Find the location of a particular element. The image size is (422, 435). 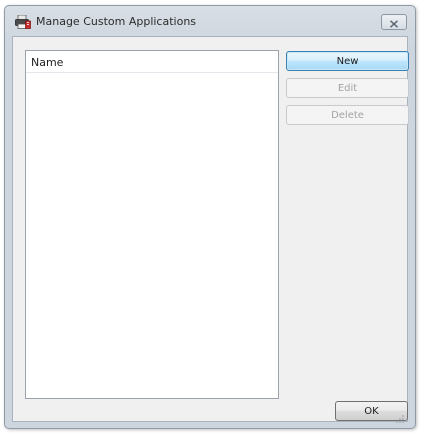

list-header: Name is located at coordinates (152, 62).